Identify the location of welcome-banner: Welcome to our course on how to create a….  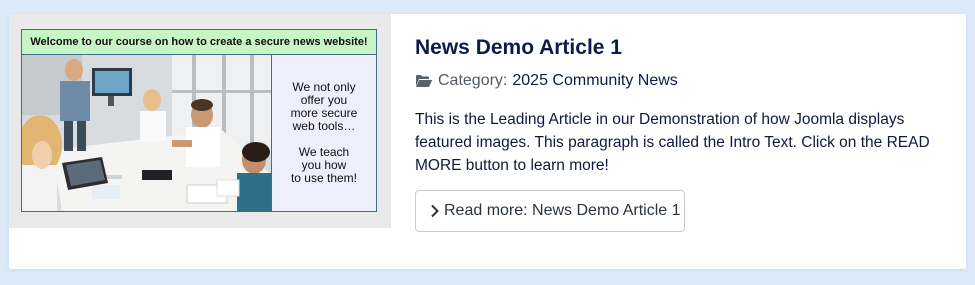
(199, 42).